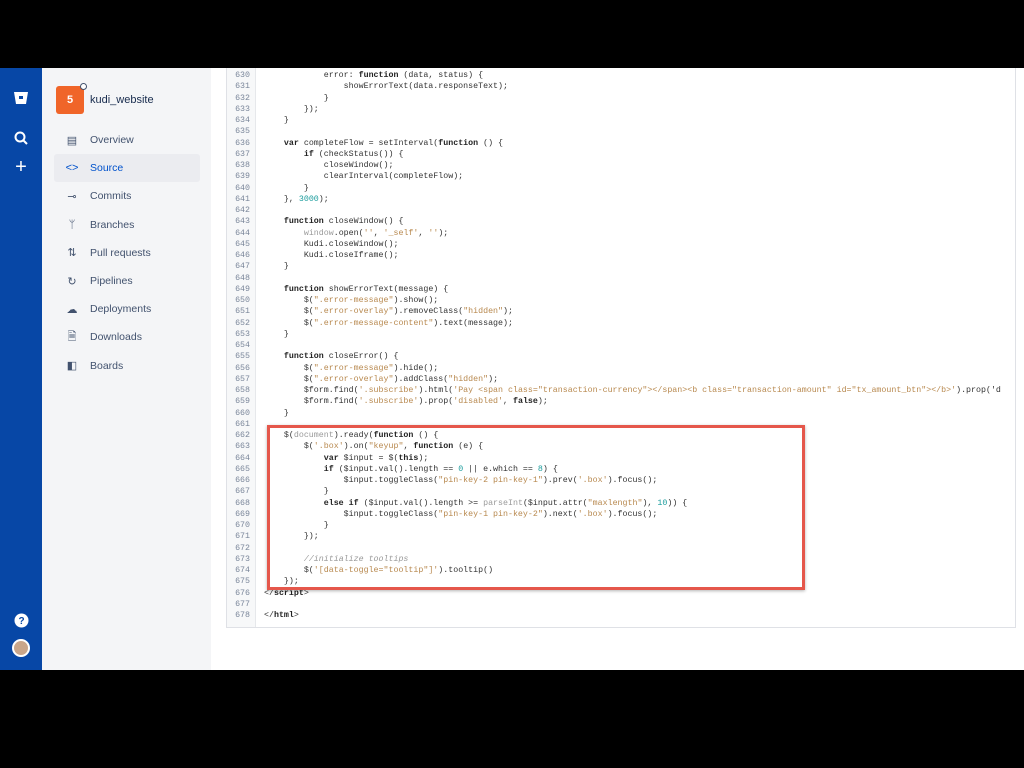 The image size is (1024, 768). I want to click on help-icon: ?, so click(21, 620).